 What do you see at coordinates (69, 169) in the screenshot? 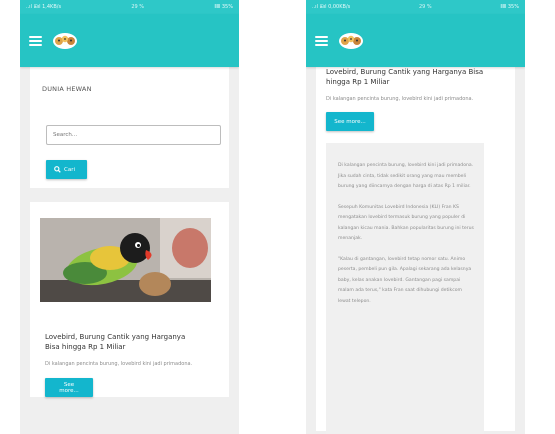
I see `search-button-label: Cari` at bounding box center [69, 169].